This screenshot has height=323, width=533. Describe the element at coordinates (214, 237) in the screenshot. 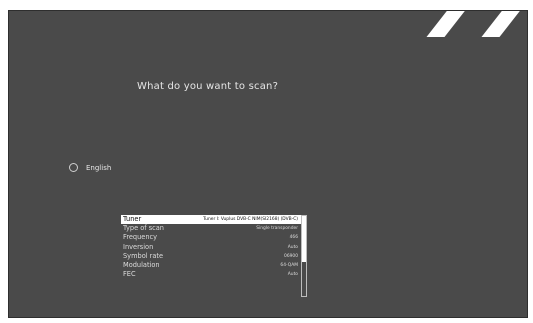

I see `setting-row-frequency: Frequency 466` at that location.